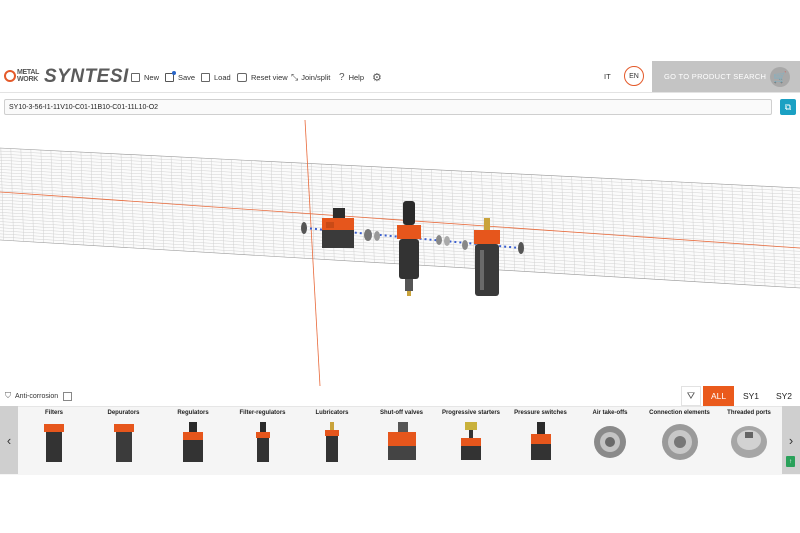 The width and height of the screenshot is (800, 533). I want to click on language-it: IT, so click(607, 76).